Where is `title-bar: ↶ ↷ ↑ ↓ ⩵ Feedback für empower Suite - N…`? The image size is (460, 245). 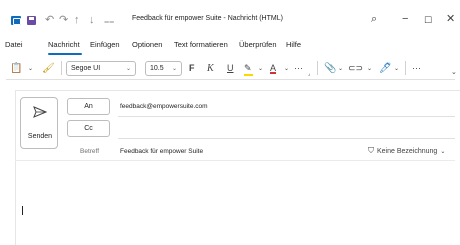
title-bar: ↶ ↷ ↑ ↓ ⩵ Feedback für empower Suite - N… is located at coordinates (230, 18).